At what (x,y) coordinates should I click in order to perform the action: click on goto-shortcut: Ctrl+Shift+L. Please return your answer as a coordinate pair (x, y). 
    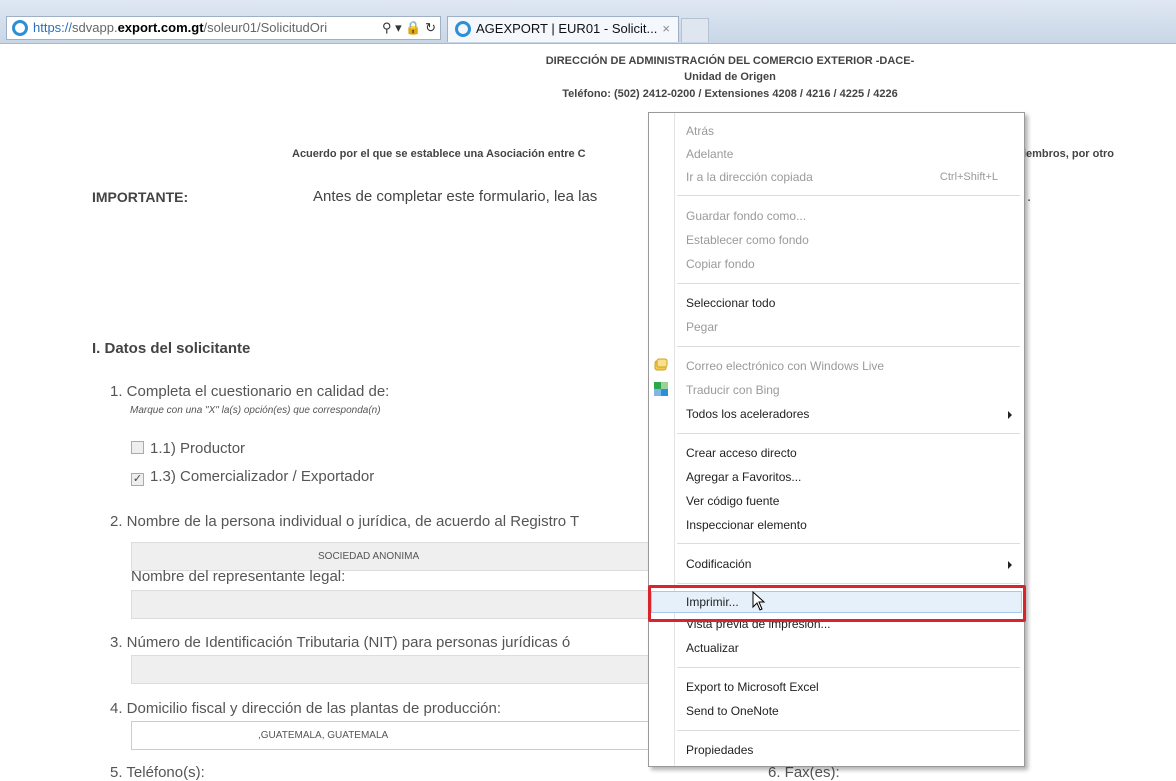
    Looking at the image, I should click on (968, 177).